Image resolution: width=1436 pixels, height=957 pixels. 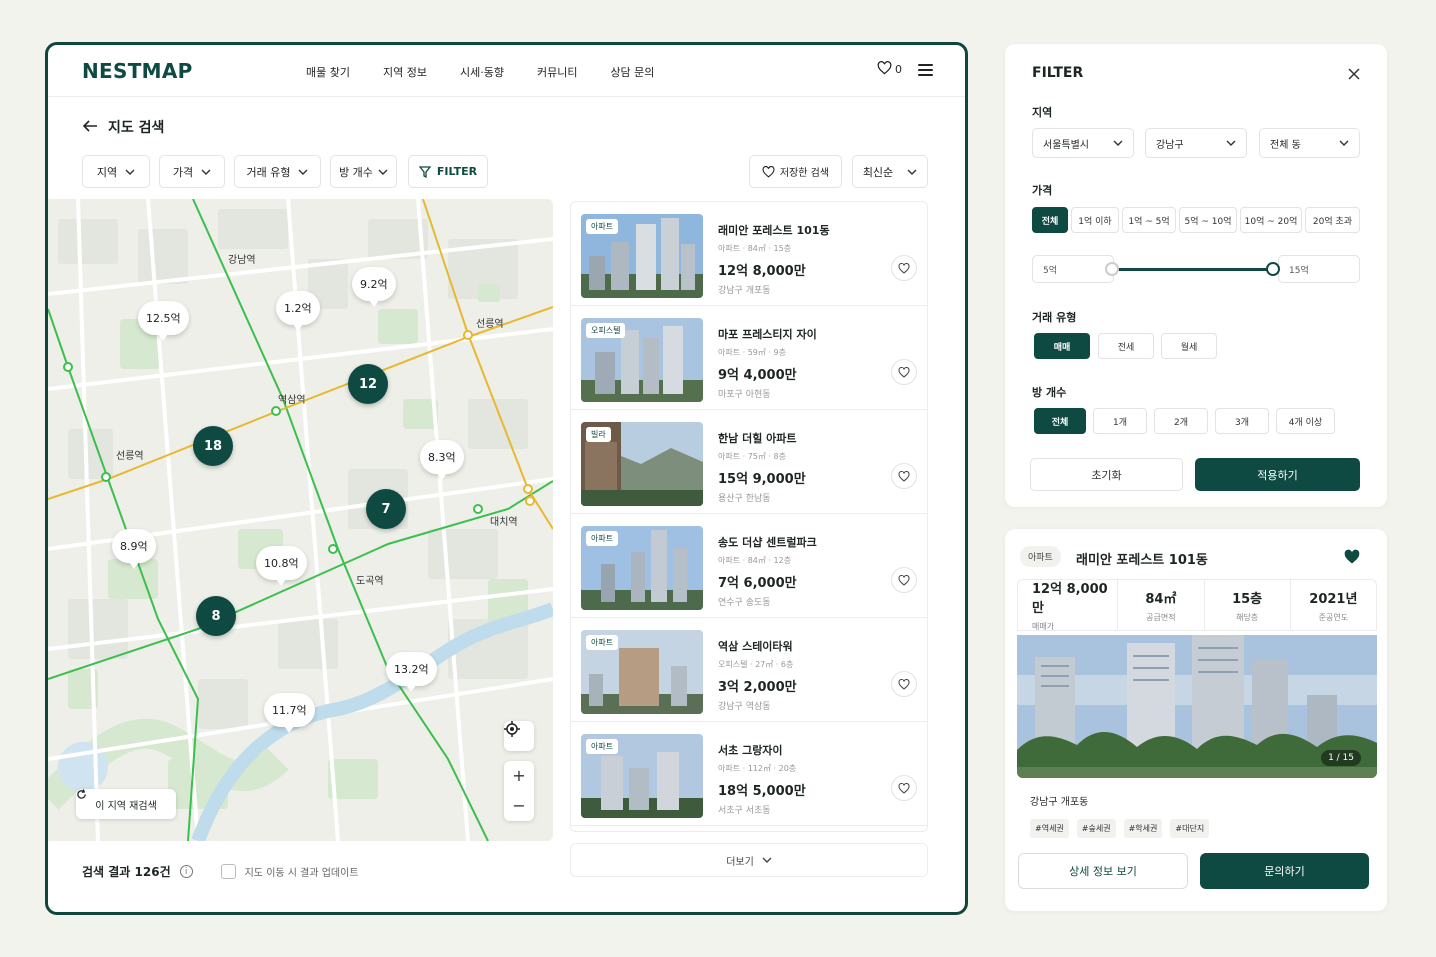 I want to click on nav-community: 커뮤니티, so click(x=557, y=72).